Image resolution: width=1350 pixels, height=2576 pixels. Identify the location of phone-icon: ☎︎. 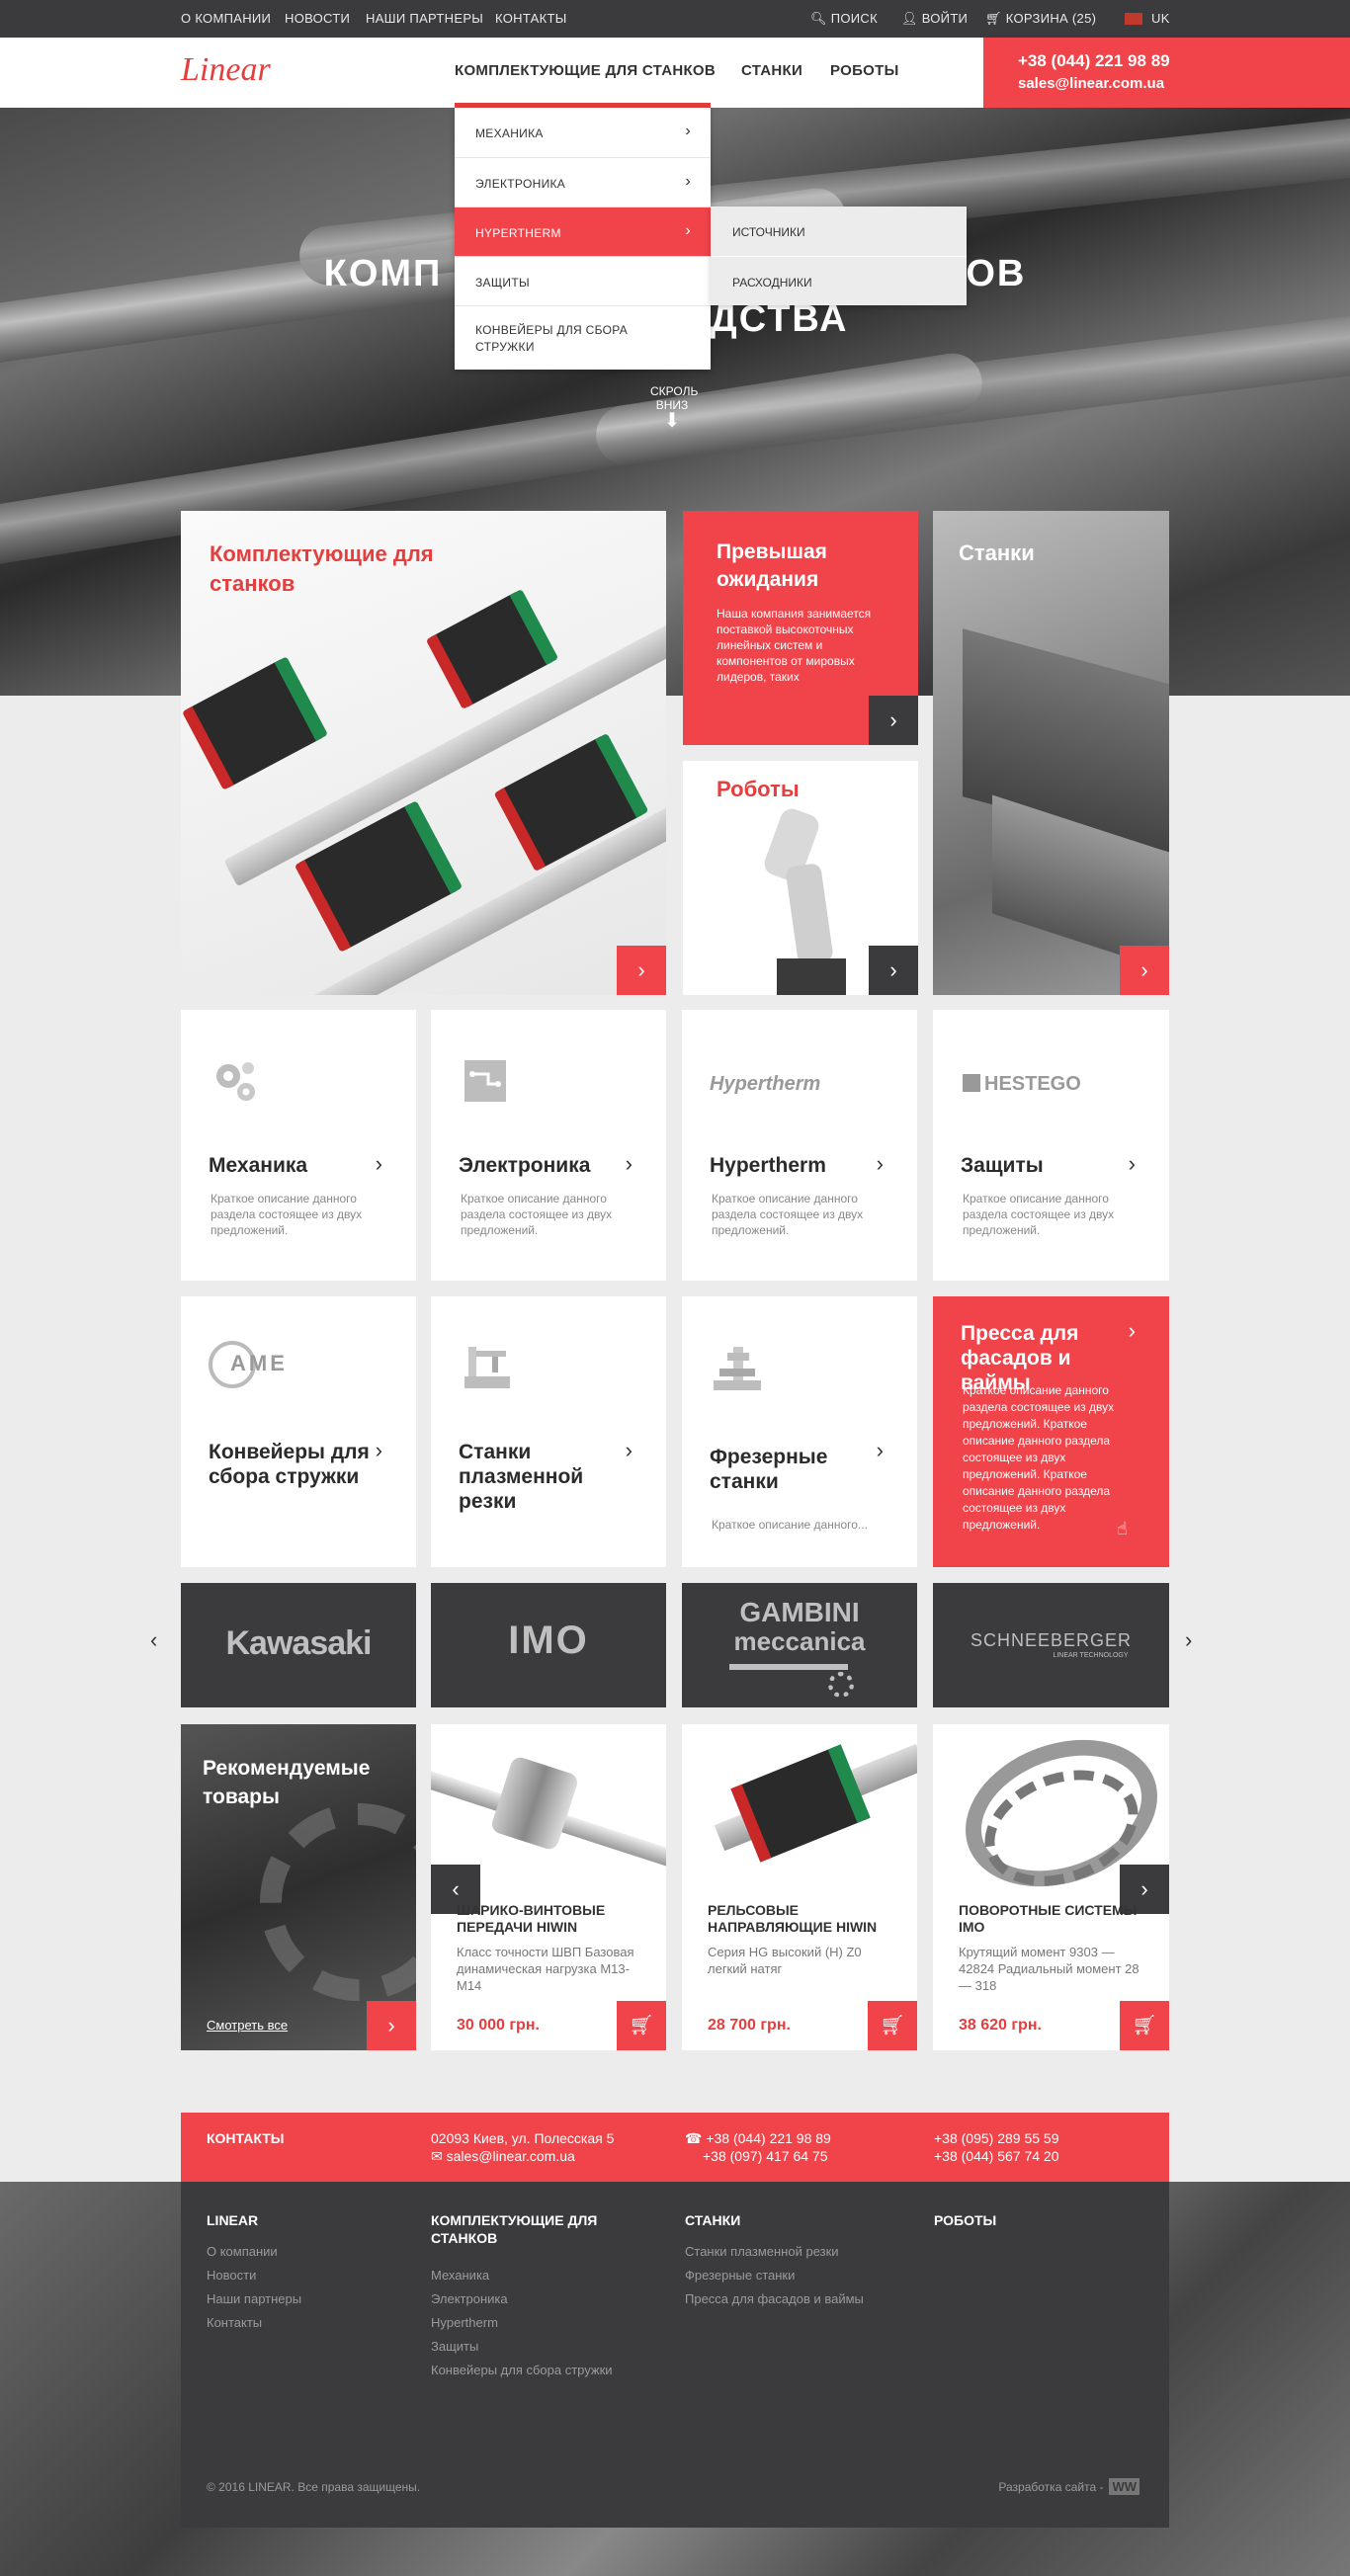
(696, 2138).